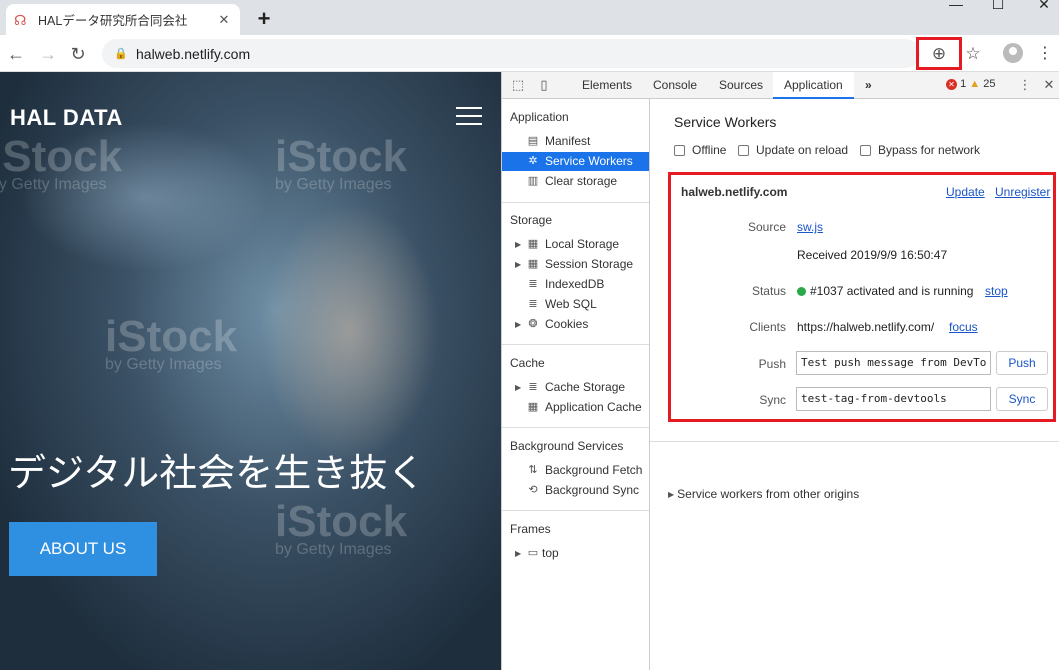 The height and width of the screenshot is (670, 1059). I want to click on menu-icon: ⋮, so click(1045, 54).